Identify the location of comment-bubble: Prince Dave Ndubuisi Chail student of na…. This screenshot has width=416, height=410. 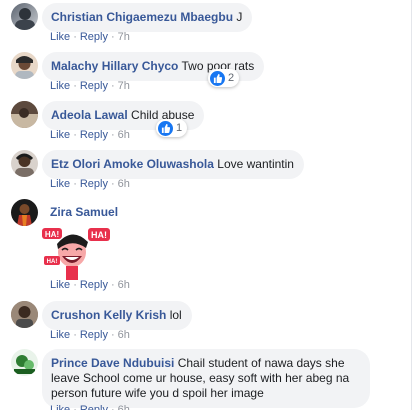
(206, 378).